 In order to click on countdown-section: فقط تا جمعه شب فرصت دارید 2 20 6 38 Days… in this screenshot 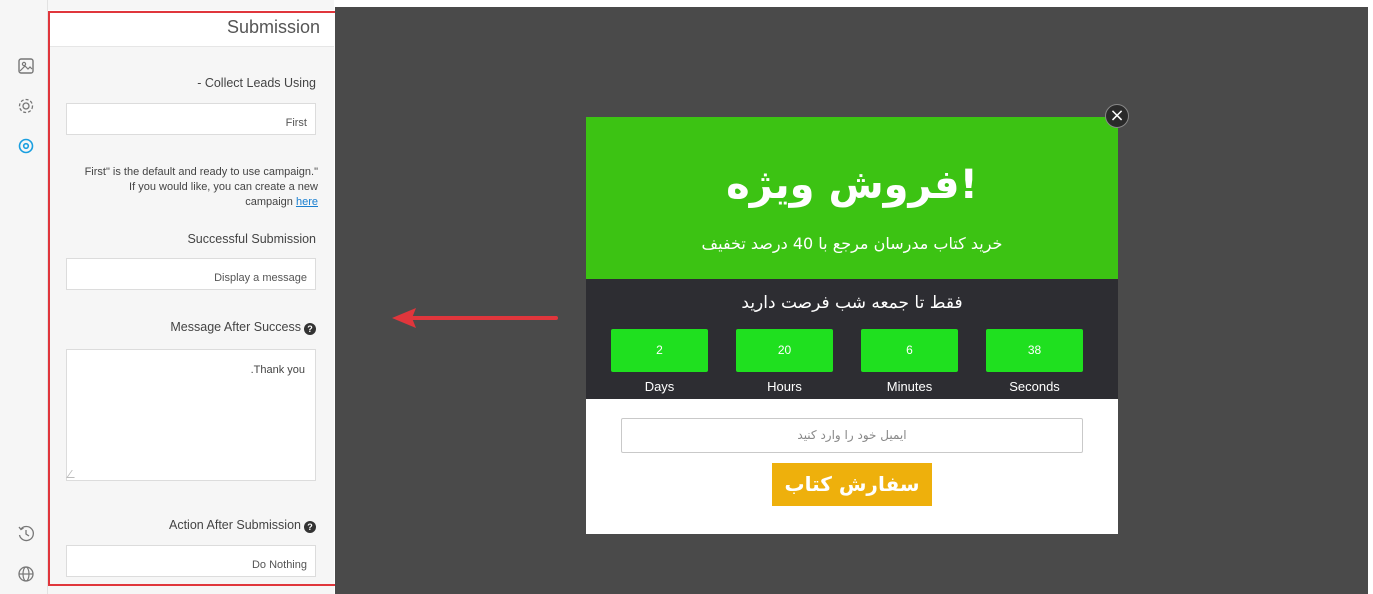, I will do `click(852, 339)`.